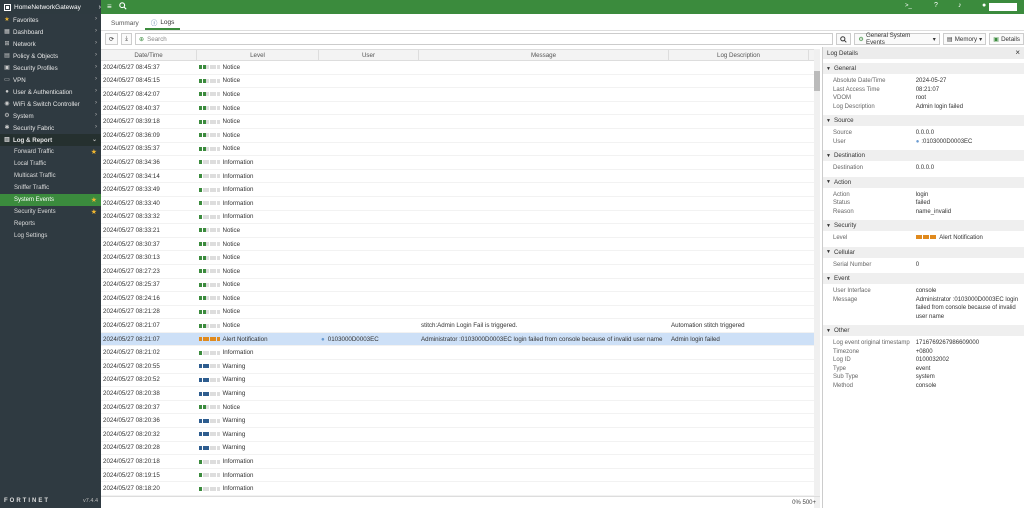 This screenshot has height=508, width=1024. Describe the element at coordinates (460, 245) in the screenshot. I see `table-row: 2024/05/27 08:30:37 Notice` at that location.